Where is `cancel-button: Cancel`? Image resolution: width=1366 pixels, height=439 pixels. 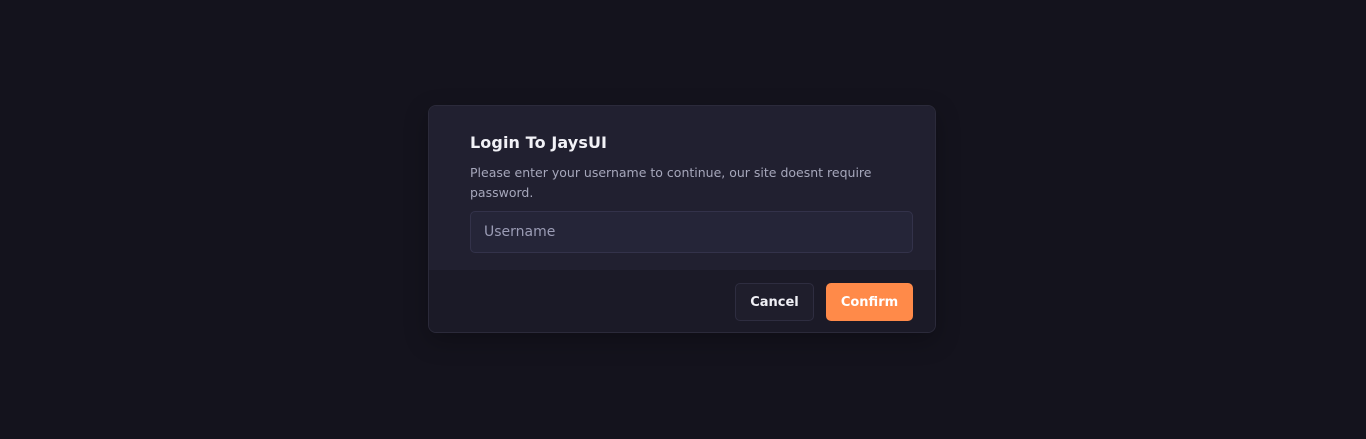
cancel-button: Cancel is located at coordinates (774, 302).